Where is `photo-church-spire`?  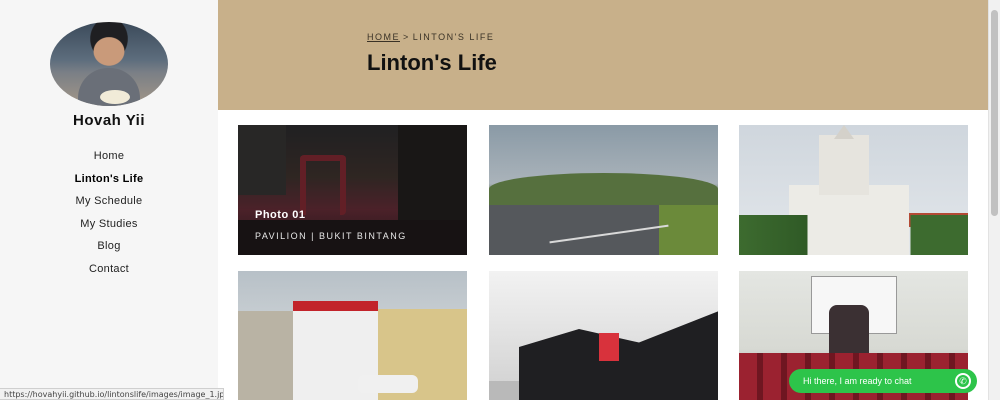
photo-church-spire is located at coordinates (844, 132).